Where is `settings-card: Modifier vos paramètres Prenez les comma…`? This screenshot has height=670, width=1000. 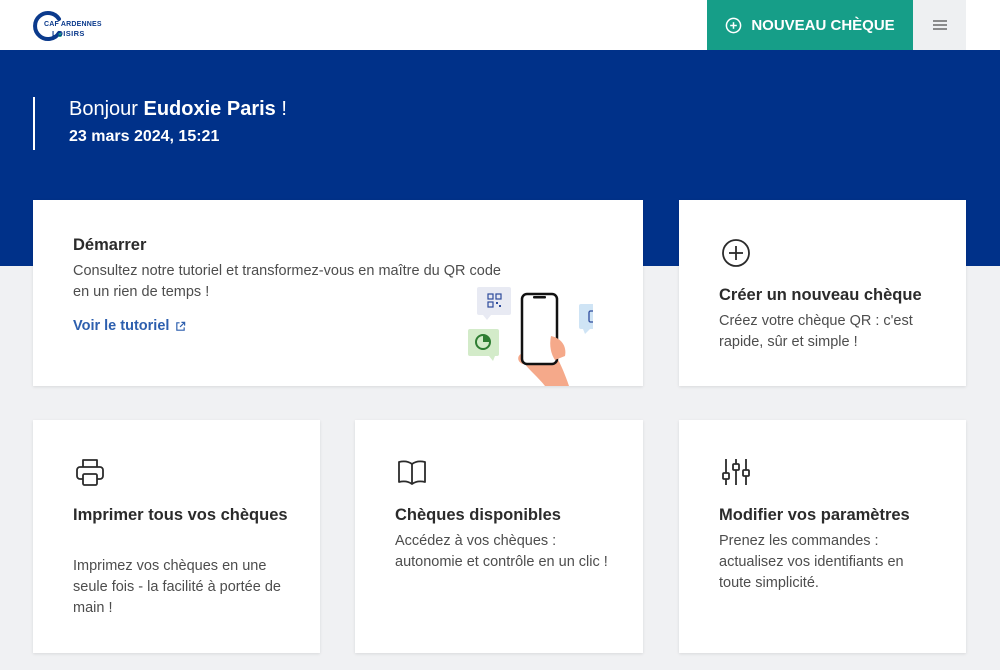
settings-card: Modifier vos paramètres Prenez les comma… is located at coordinates (822, 536).